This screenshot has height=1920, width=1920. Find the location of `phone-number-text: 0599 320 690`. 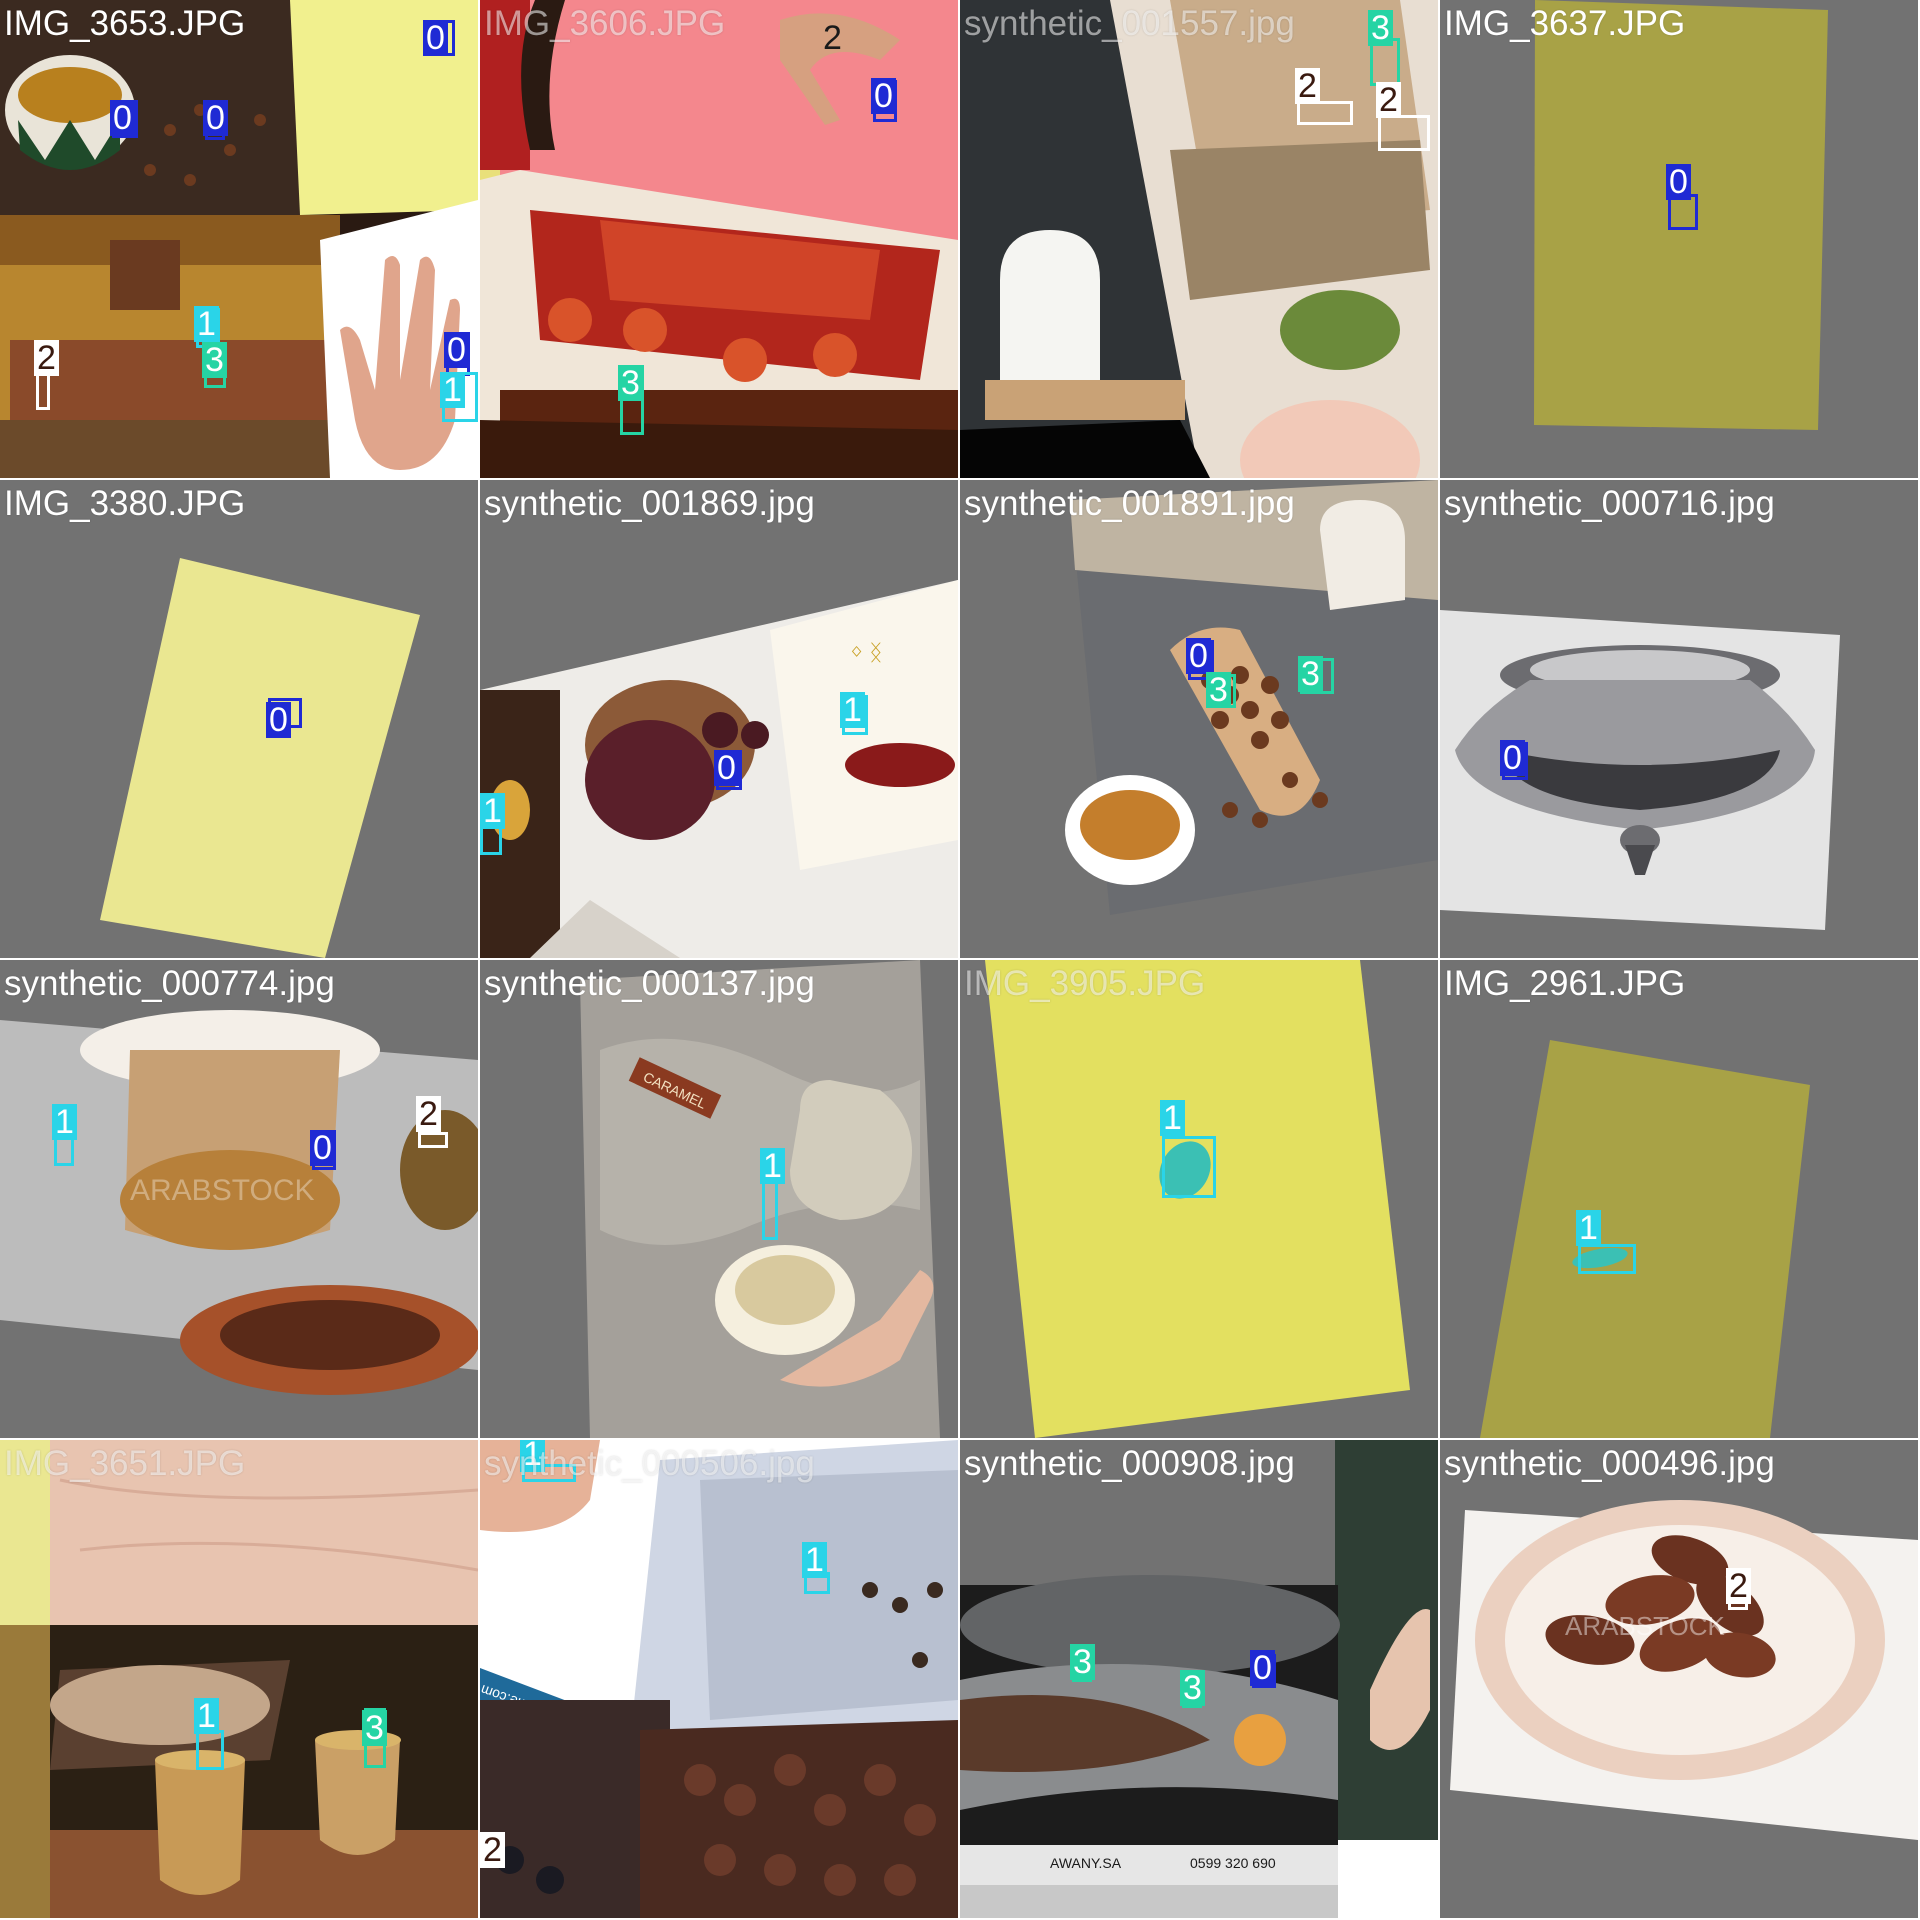

phone-number-text: 0599 320 690 is located at coordinates (1233, 1863).